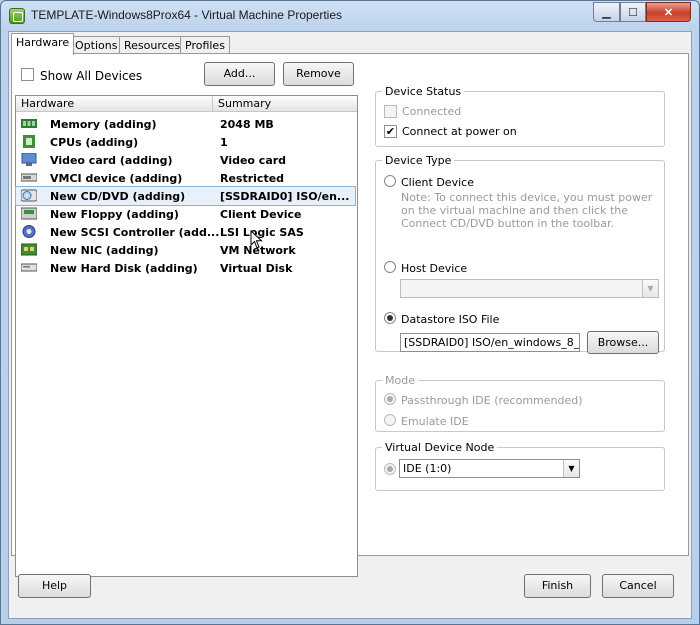 Image resolution: width=700 pixels, height=625 pixels. I want to click on nic-icon, so click(29, 249).